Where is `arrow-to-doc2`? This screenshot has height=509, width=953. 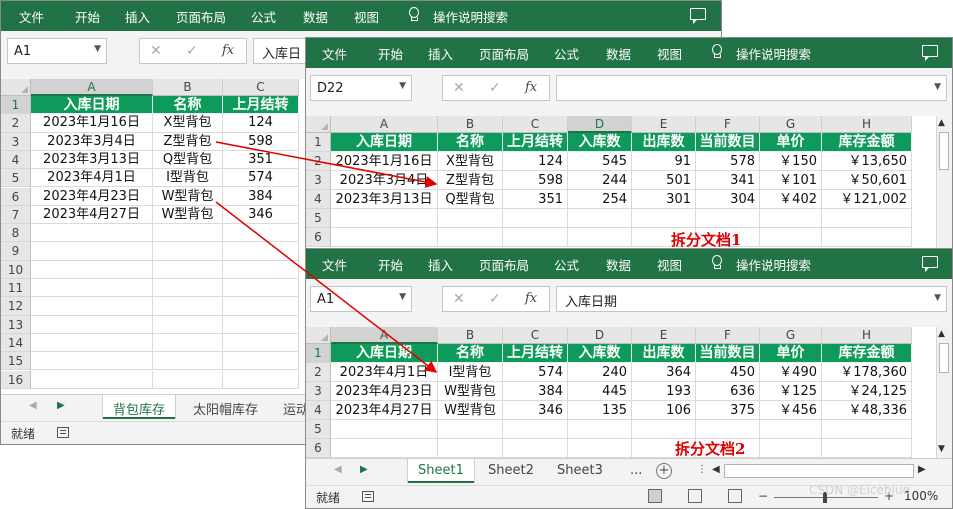
arrow-to-doc2 is located at coordinates (326, 287).